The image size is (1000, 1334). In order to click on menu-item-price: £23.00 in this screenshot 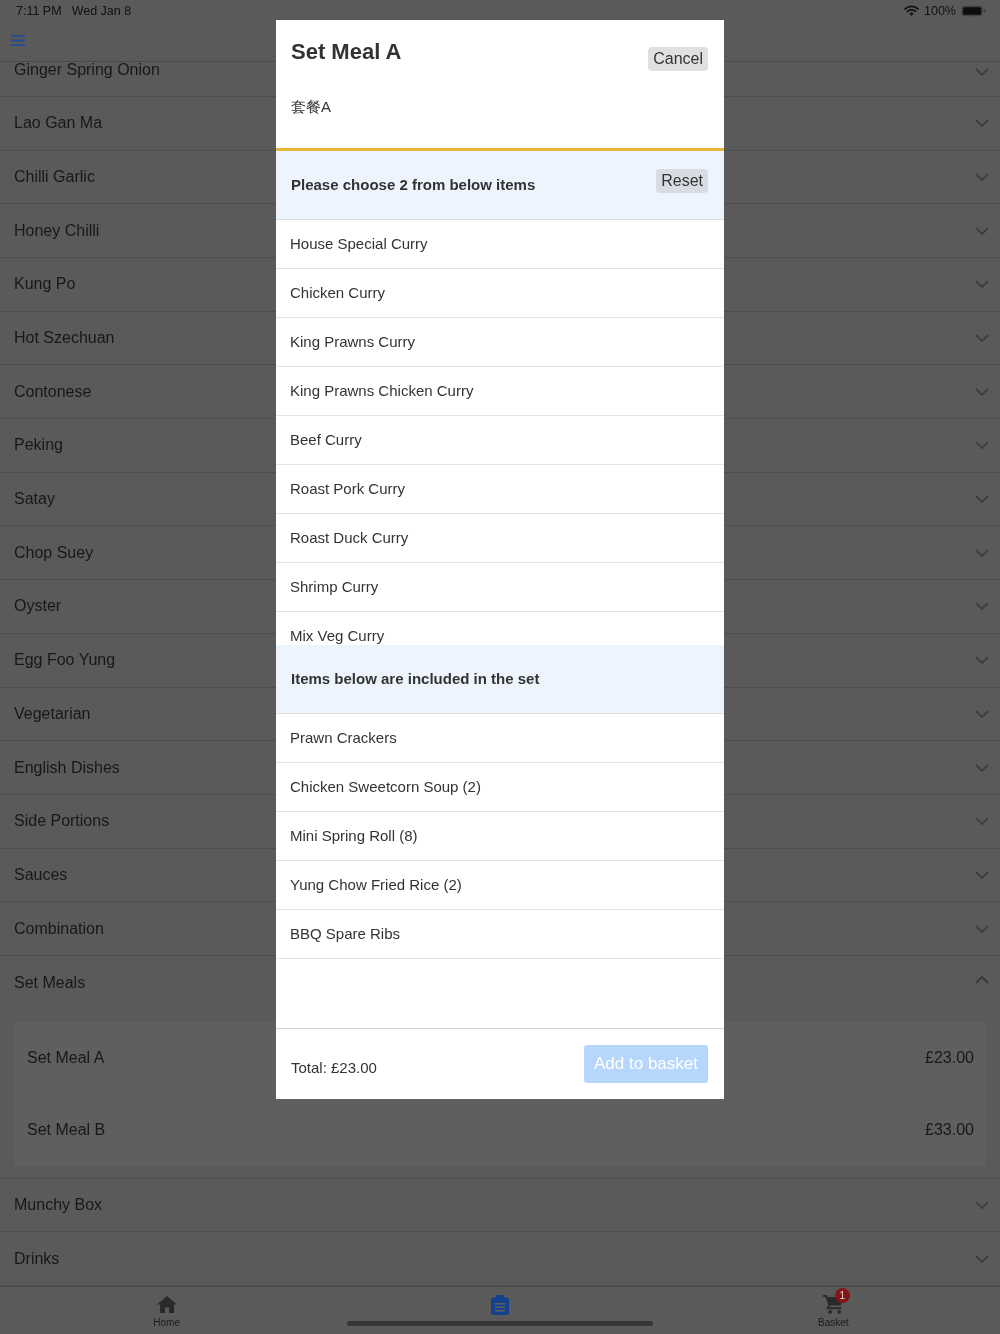, I will do `click(949, 1057)`.